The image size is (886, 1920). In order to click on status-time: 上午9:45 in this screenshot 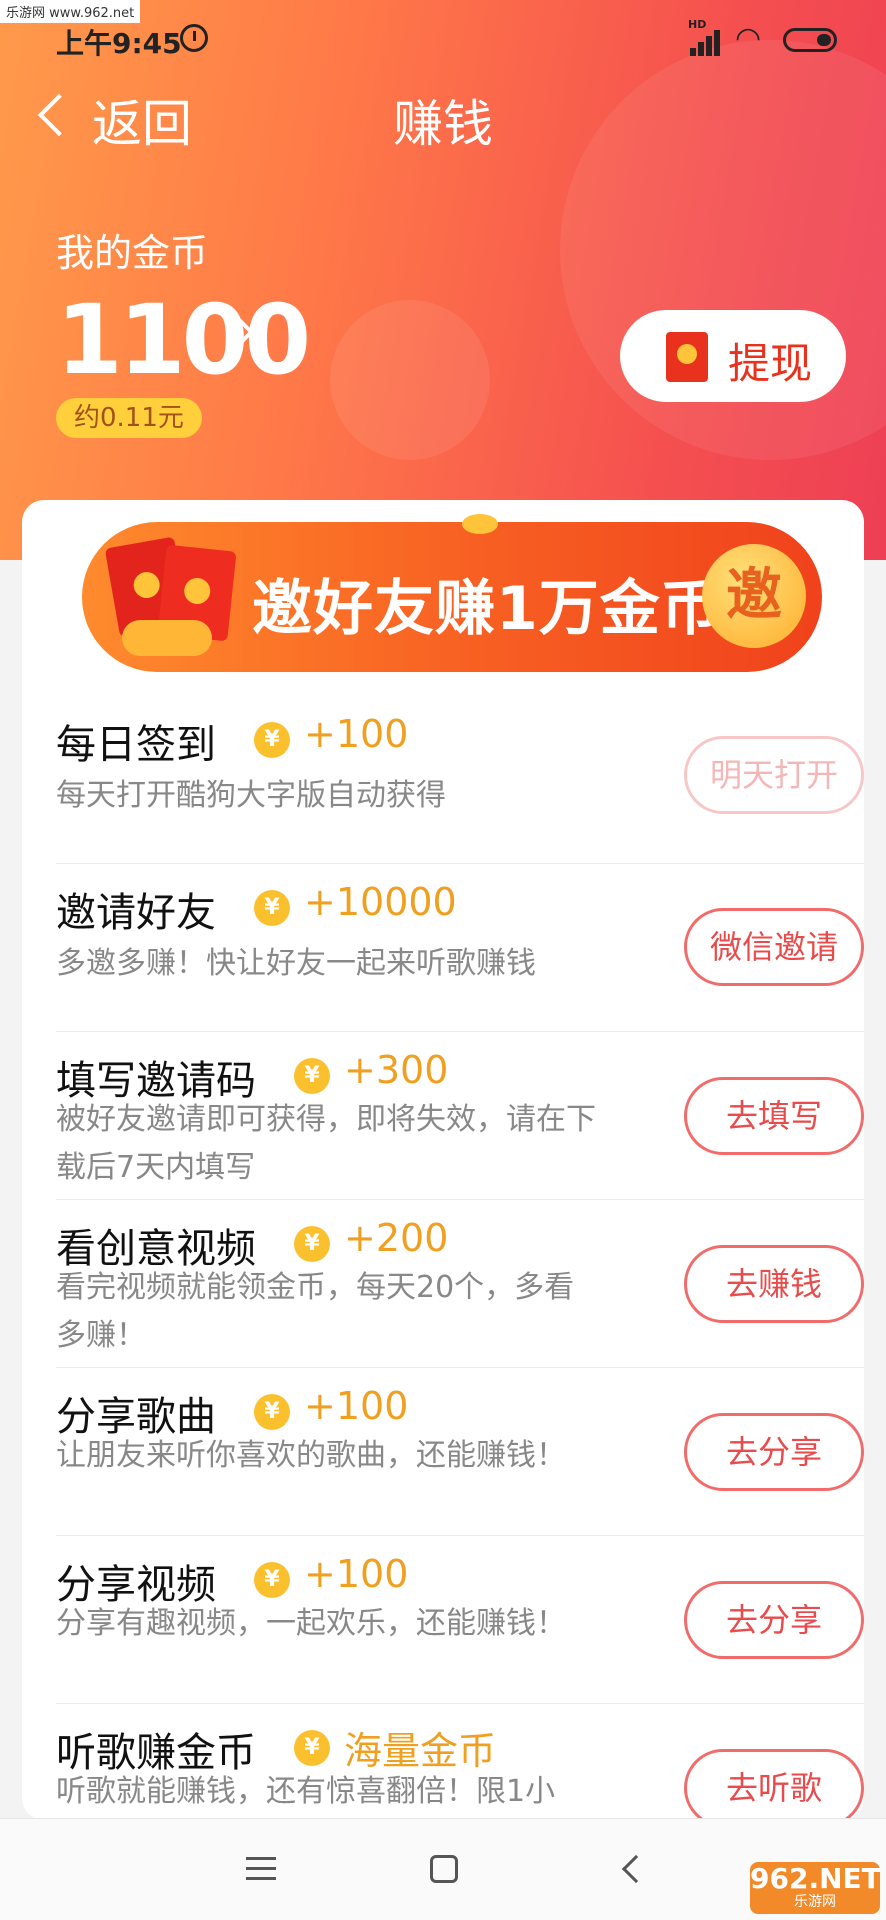, I will do `click(119, 43)`.